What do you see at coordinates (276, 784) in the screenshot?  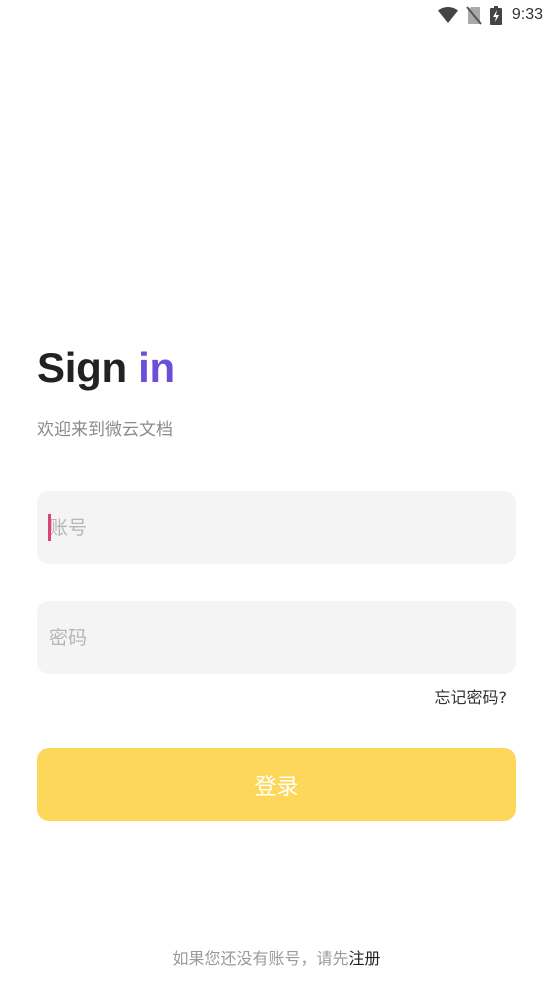 I see `login-button: 登录` at bounding box center [276, 784].